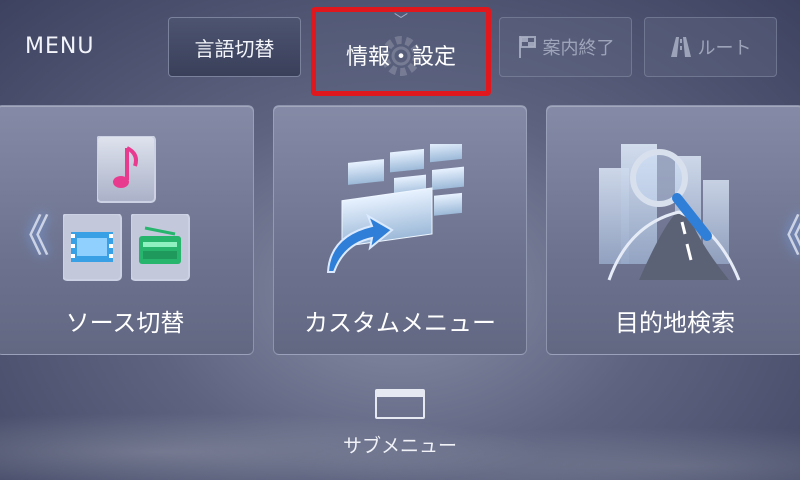  I want to click on flag-icon, so click(527, 47).